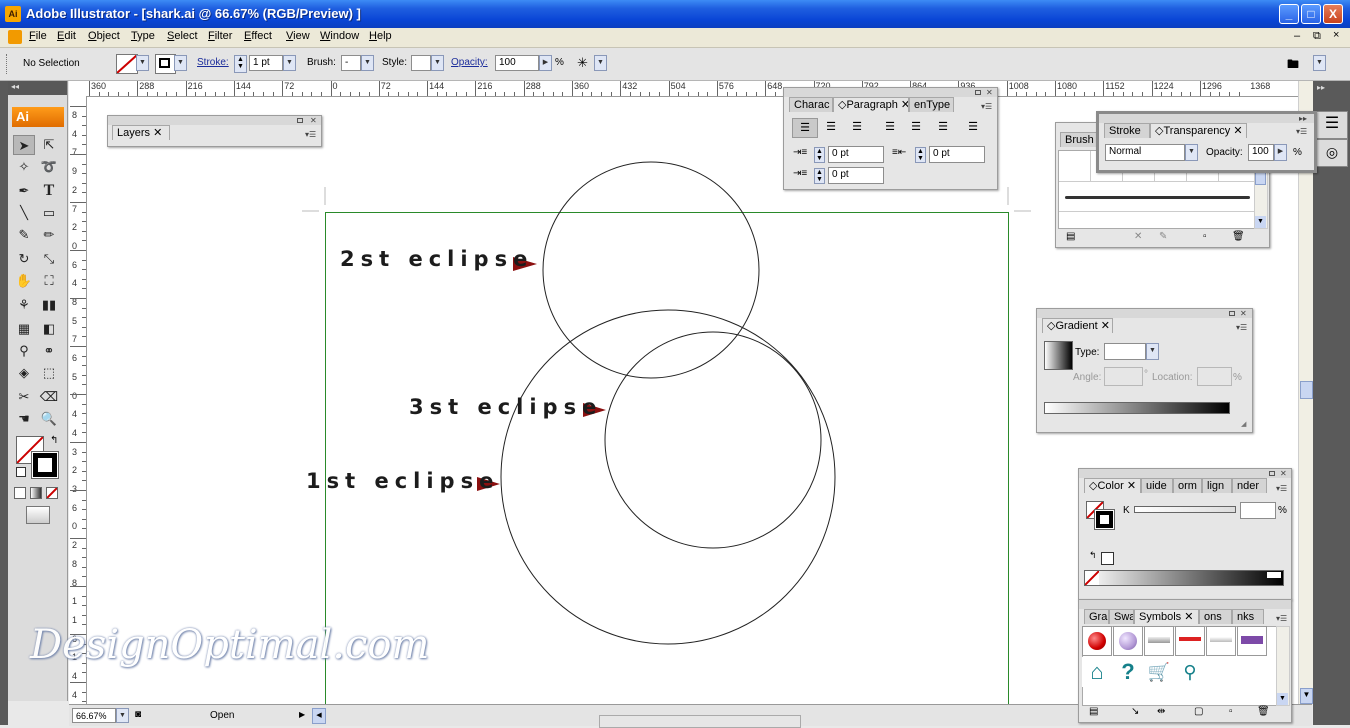  What do you see at coordinates (24, 259) in the screenshot?
I see `rotate-tool-icon: ↻` at bounding box center [24, 259].